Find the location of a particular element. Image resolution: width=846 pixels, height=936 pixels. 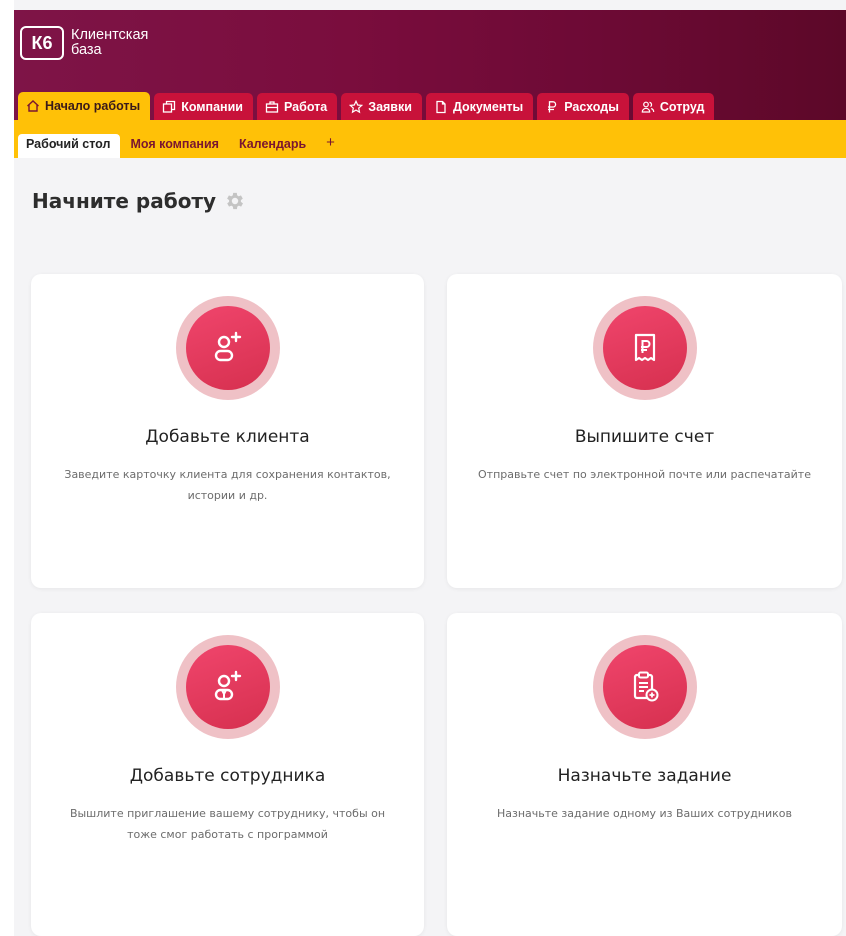

tab-requests: Заявки is located at coordinates (381, 106).